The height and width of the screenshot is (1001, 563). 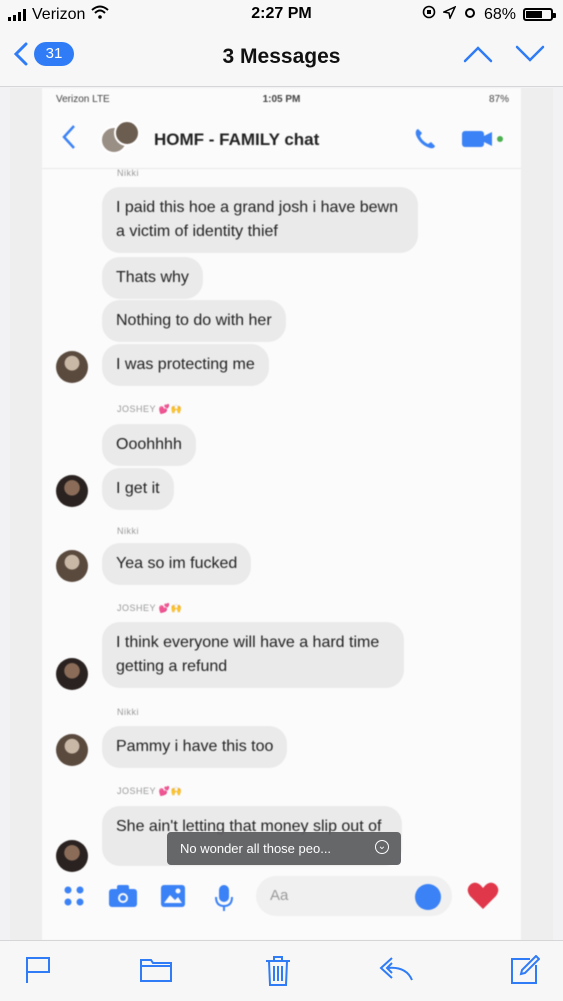 What do you see at coordinates (149, 445) in the screenshot?
I see `message-bubble: Ooohhhh` at bounding box center [149, 445].